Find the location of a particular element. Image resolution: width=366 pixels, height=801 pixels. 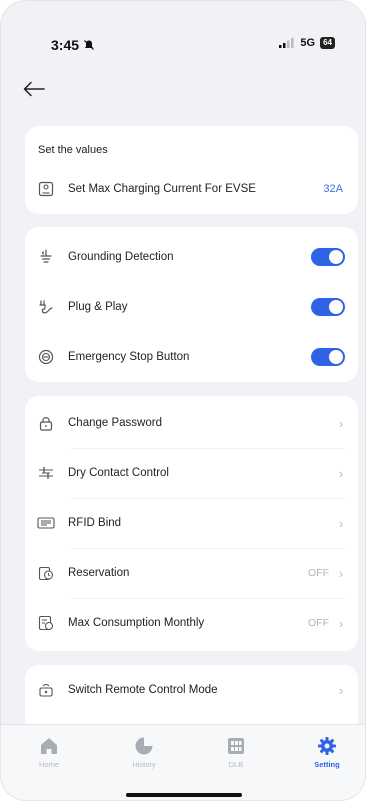

max-consumption-monthly-row: Max Consumption Monthly OFF › is located at coordinates (191, 623).